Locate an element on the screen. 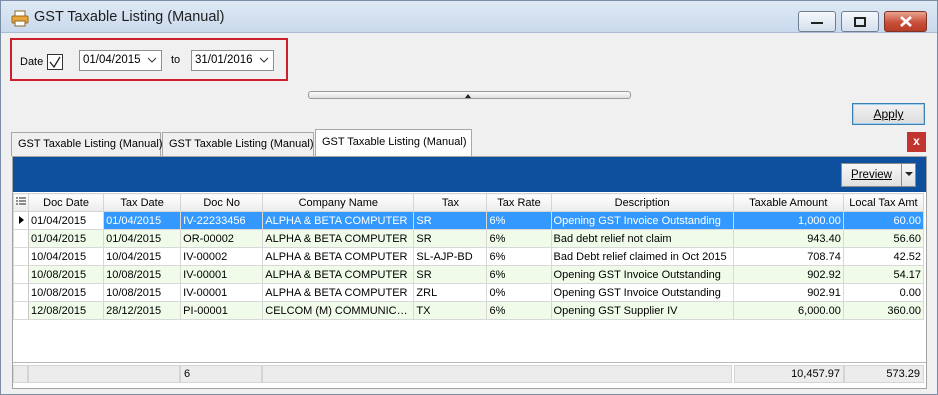 Image resolution: width=938 pixels, height=395 pixels. column-header-company-name: Company Name is located at coordinates (338, 202).